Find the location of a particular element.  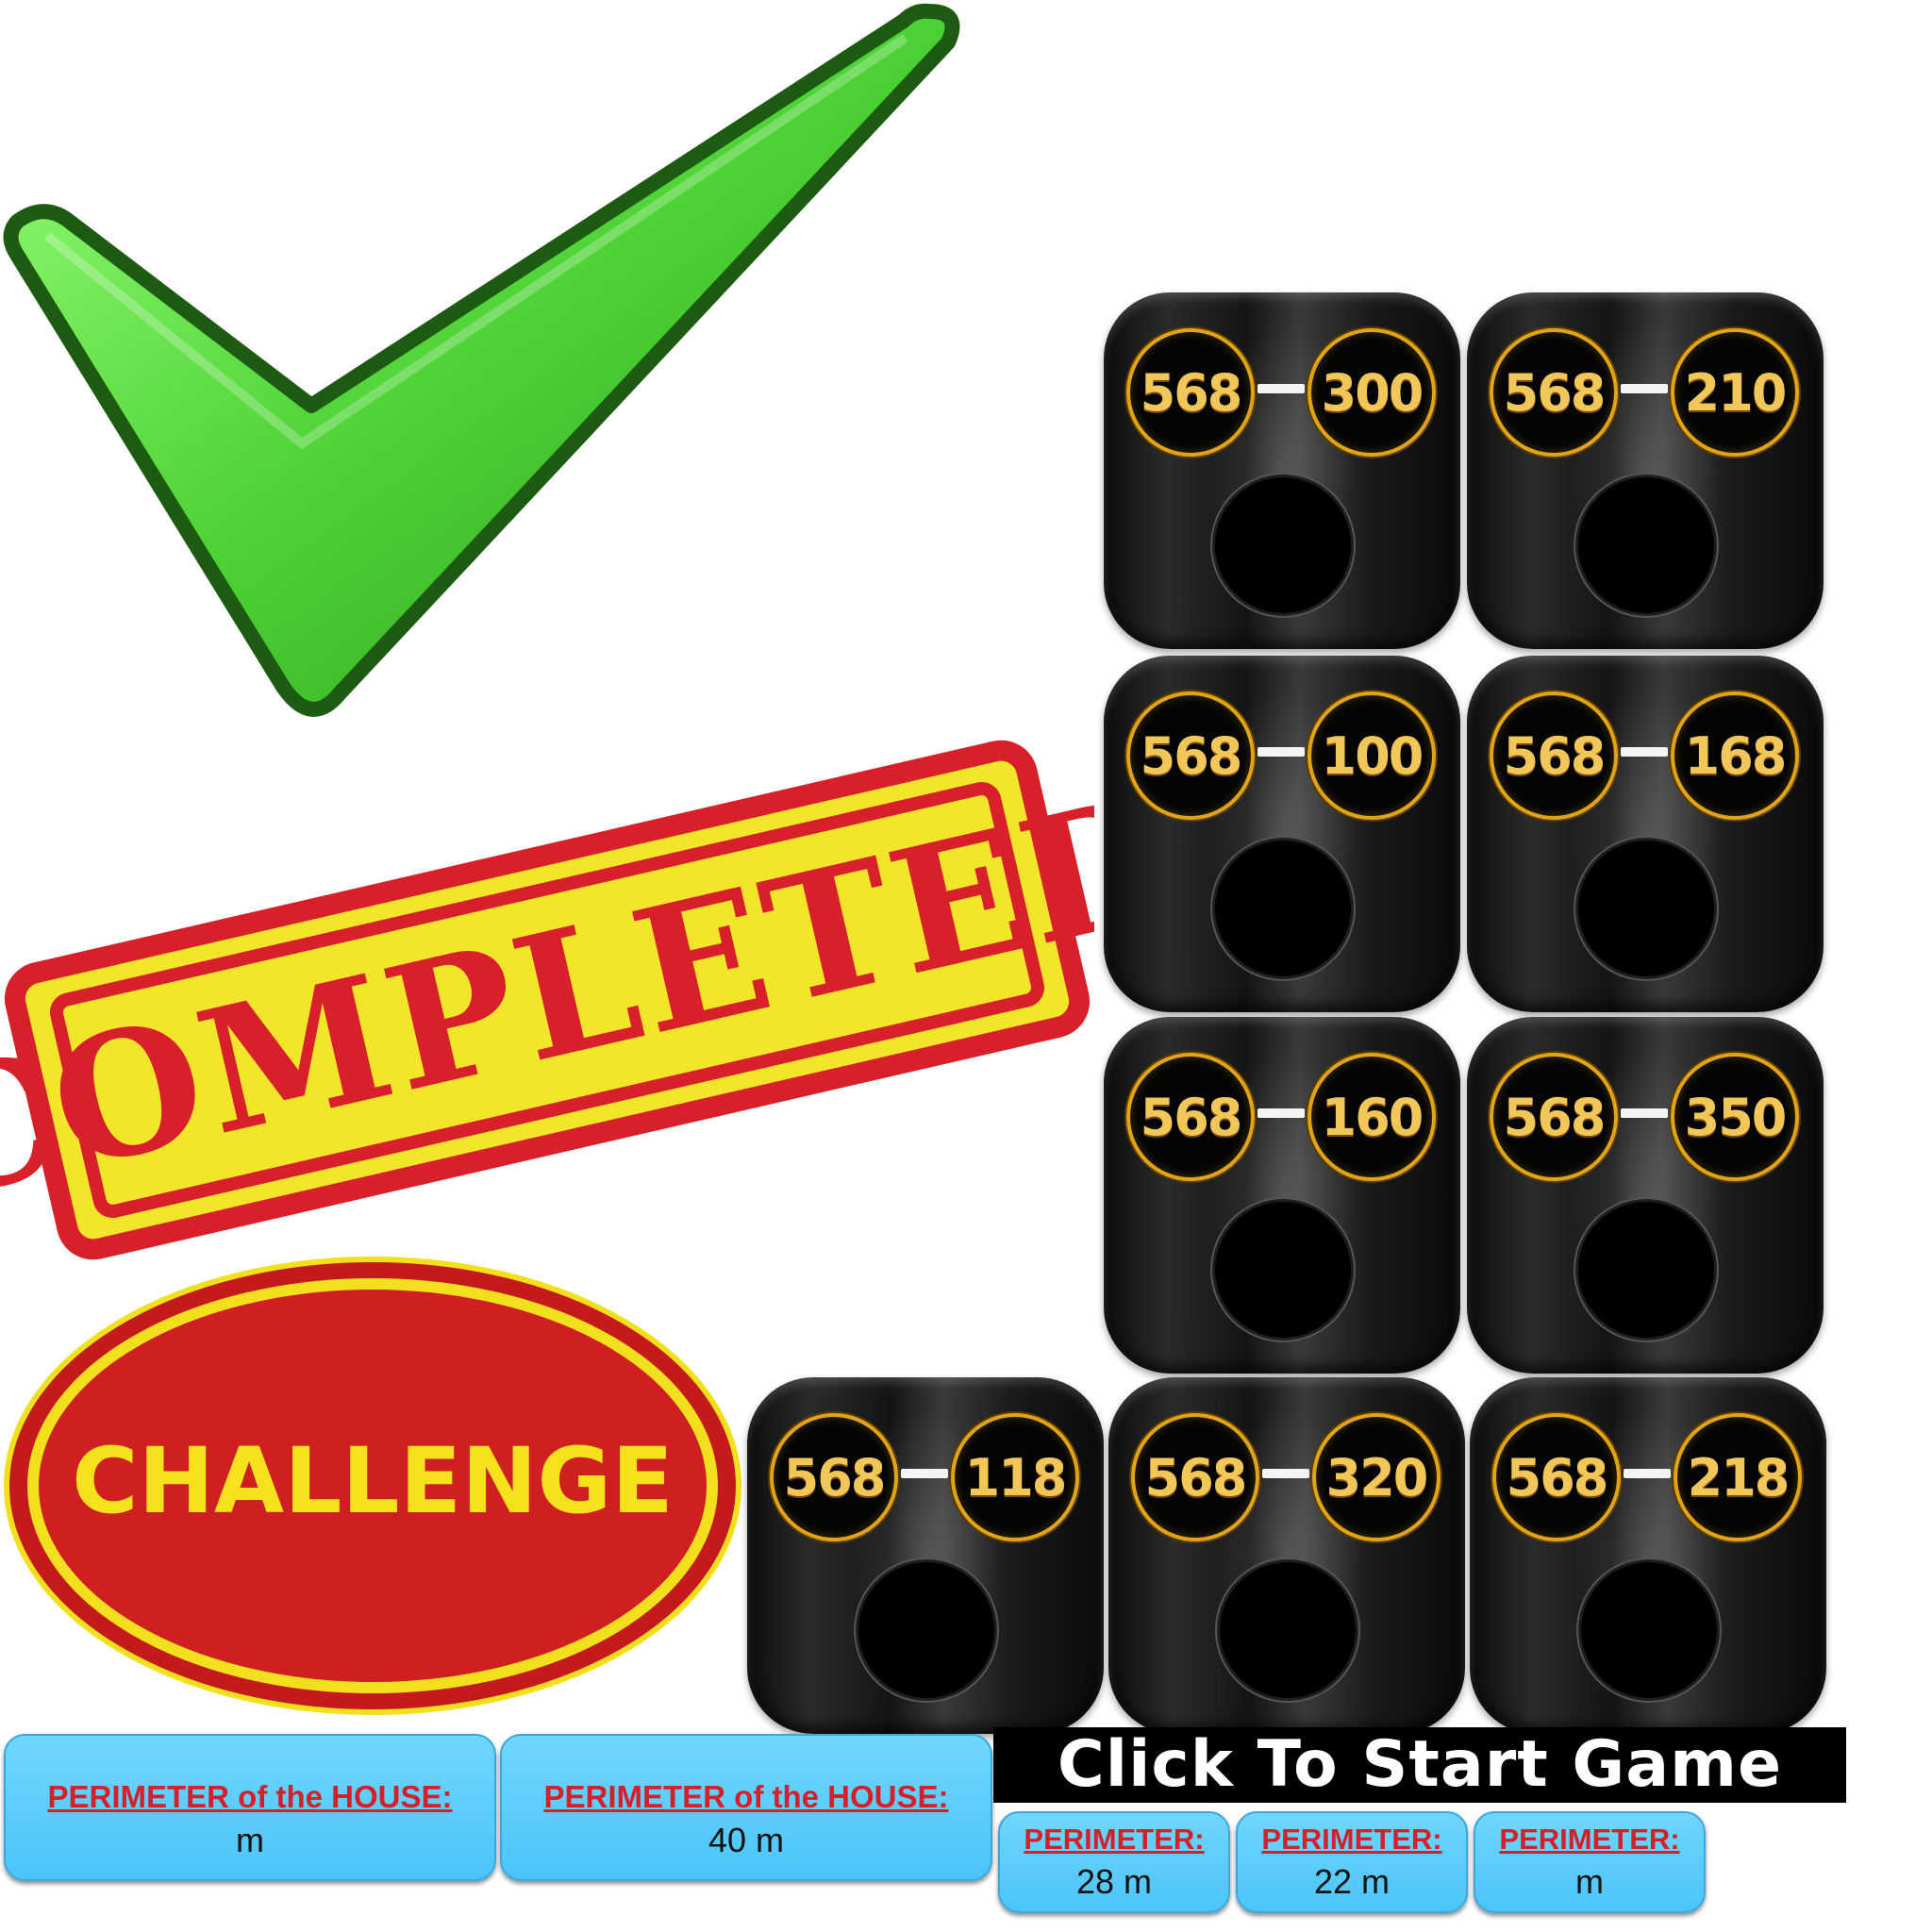

perimeter-value: 22 m is located at coordinates (1352, 1882).